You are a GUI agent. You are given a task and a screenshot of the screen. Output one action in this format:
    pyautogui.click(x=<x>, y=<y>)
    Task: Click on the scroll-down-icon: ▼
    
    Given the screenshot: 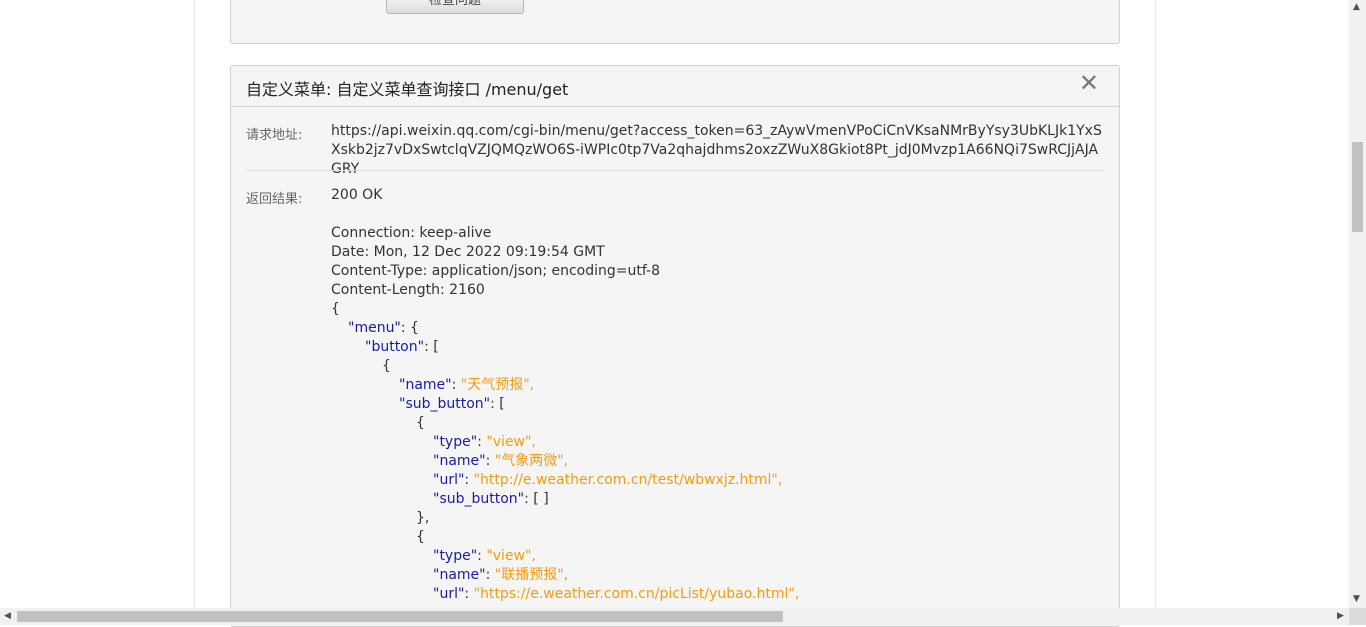 What is the action you would take?
    pyautogui.click(x=1356, y=599)
    